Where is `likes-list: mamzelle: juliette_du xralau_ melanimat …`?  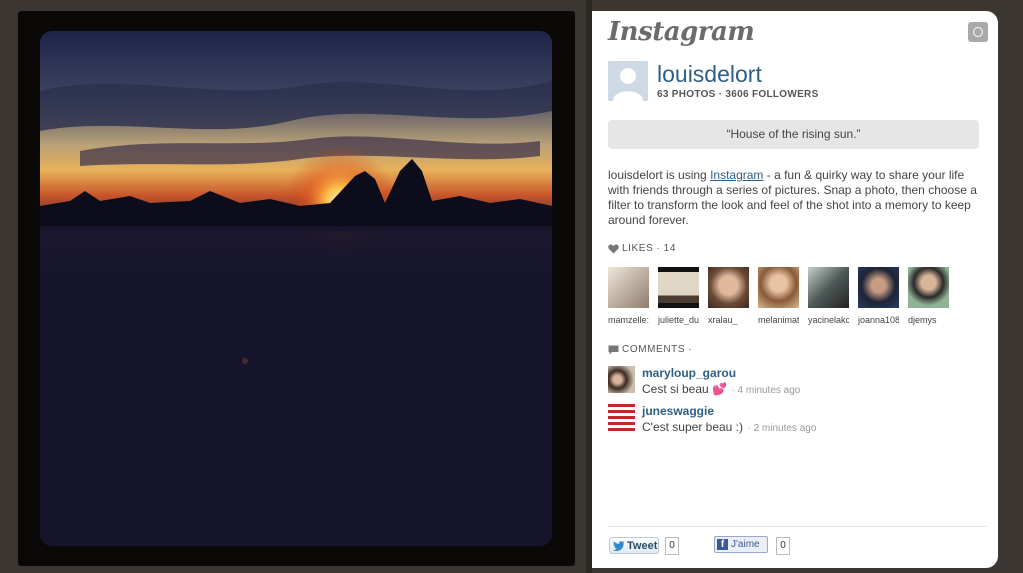 likes-list: mamzelle: juliette_du xralau_ melanimat … is located at coordinates (778, 296).